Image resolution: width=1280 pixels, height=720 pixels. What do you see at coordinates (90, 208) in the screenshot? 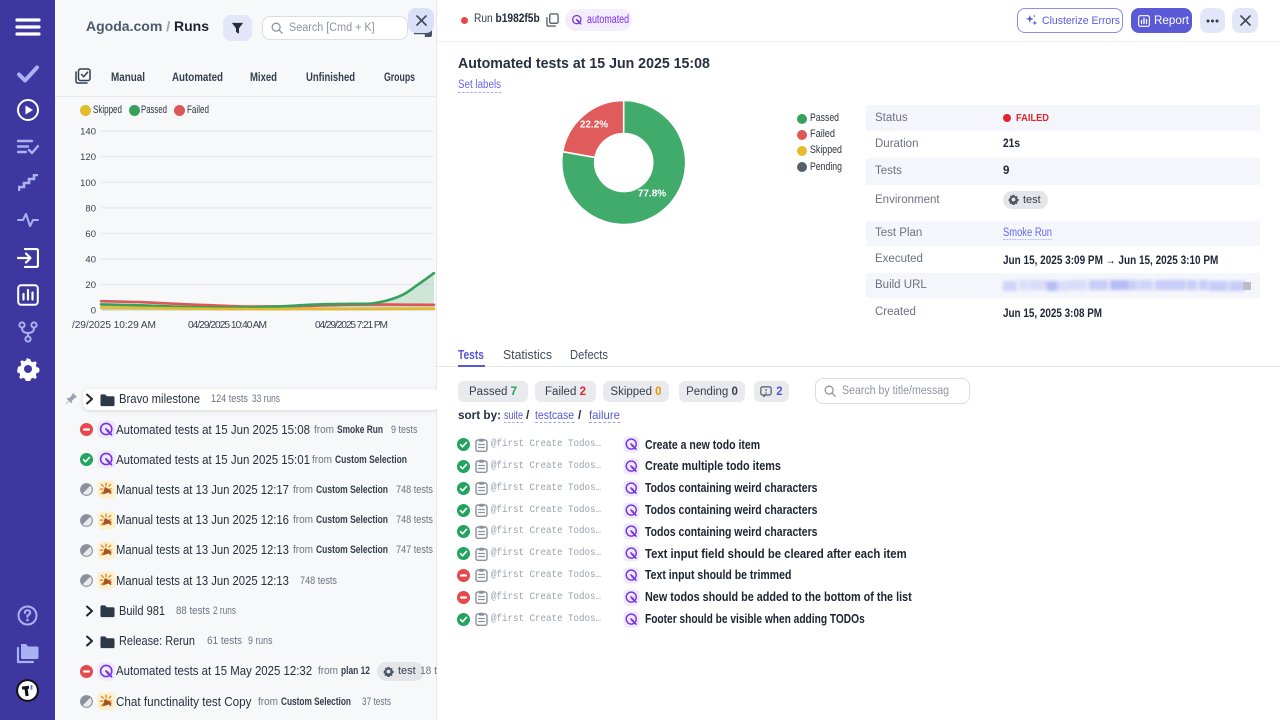
I see `svg-text: 80` at bounding box center [90, 208].